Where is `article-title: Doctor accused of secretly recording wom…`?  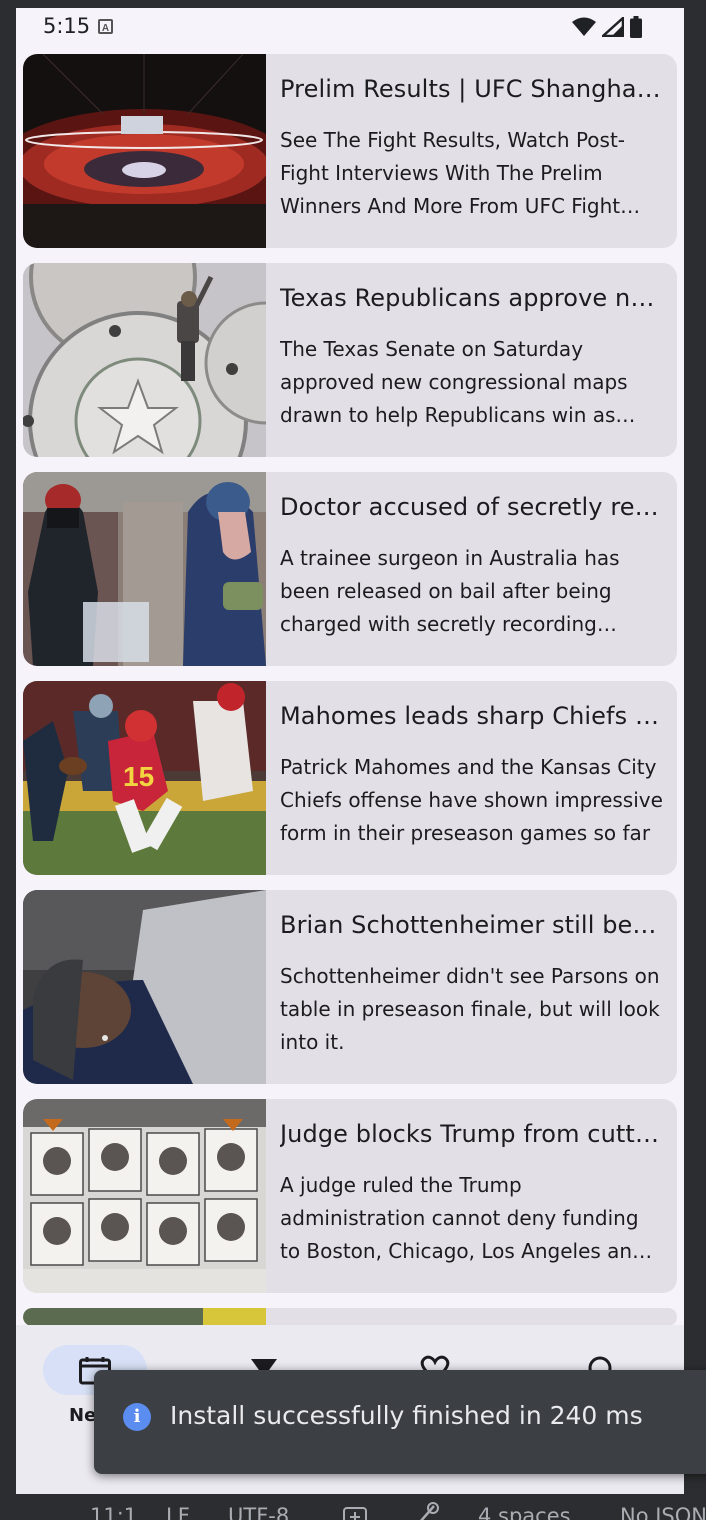
article-title: Doctor accused of secretly recording wom… is located at coordinates (471, 507).